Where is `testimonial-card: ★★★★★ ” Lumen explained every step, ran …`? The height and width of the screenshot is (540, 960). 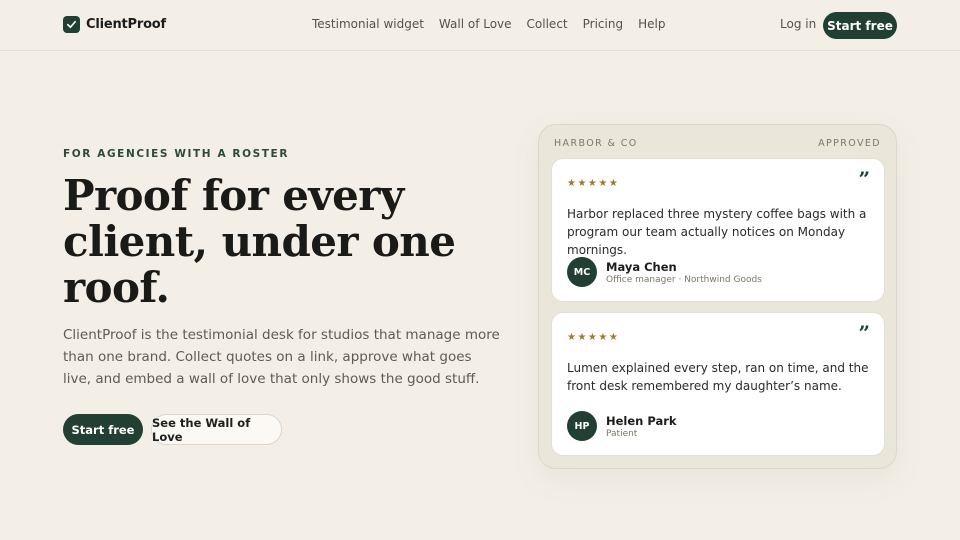
testimonial-card: ★★★★★ ” Lumen explained every step, ran … is located at coordinates (718, 384).